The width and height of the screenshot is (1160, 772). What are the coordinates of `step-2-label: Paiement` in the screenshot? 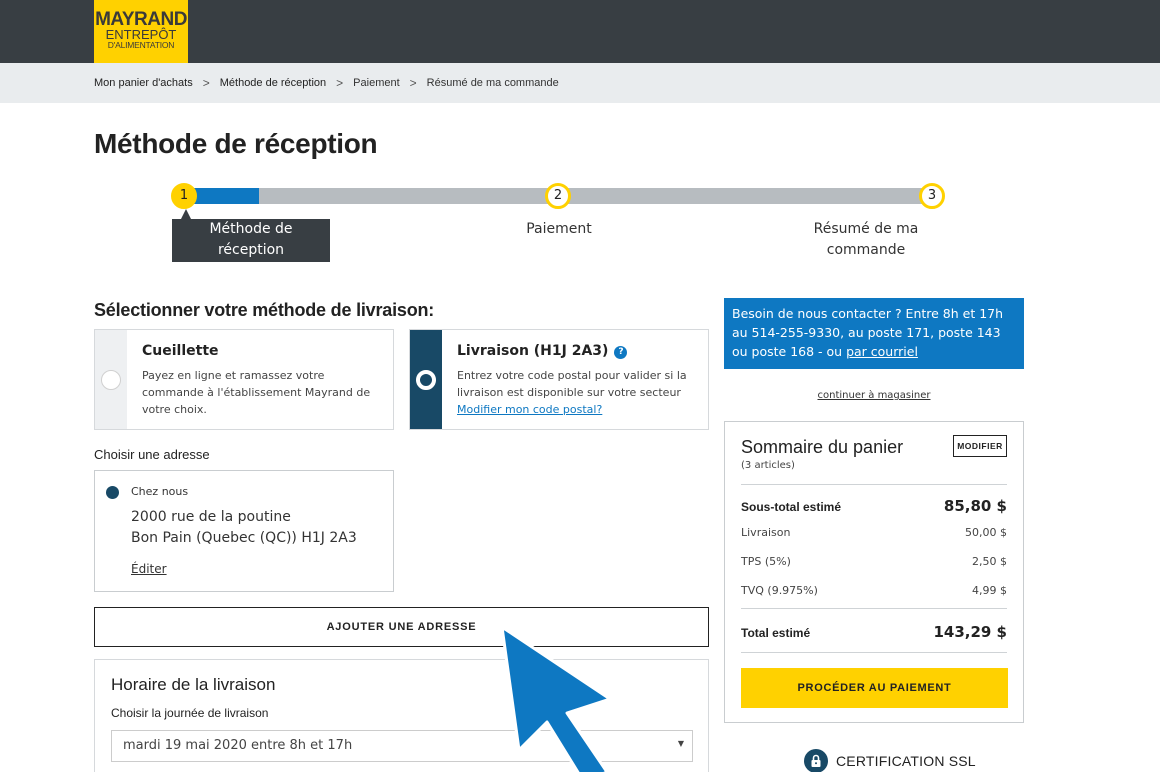 It's located at (559, 229).